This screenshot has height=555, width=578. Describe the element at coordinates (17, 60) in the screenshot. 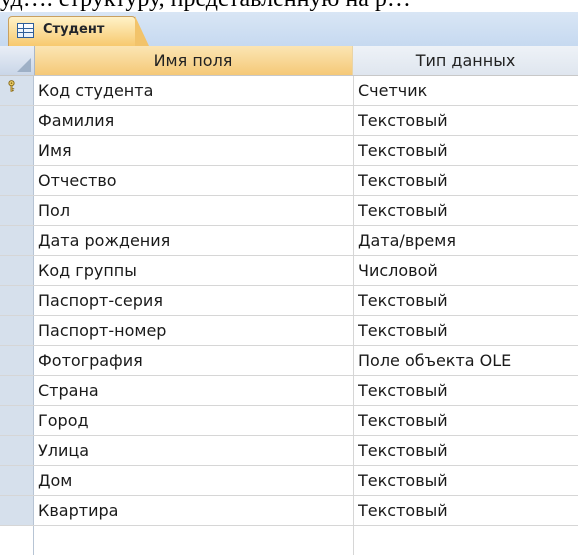

I see `select-all-corner` at that location.